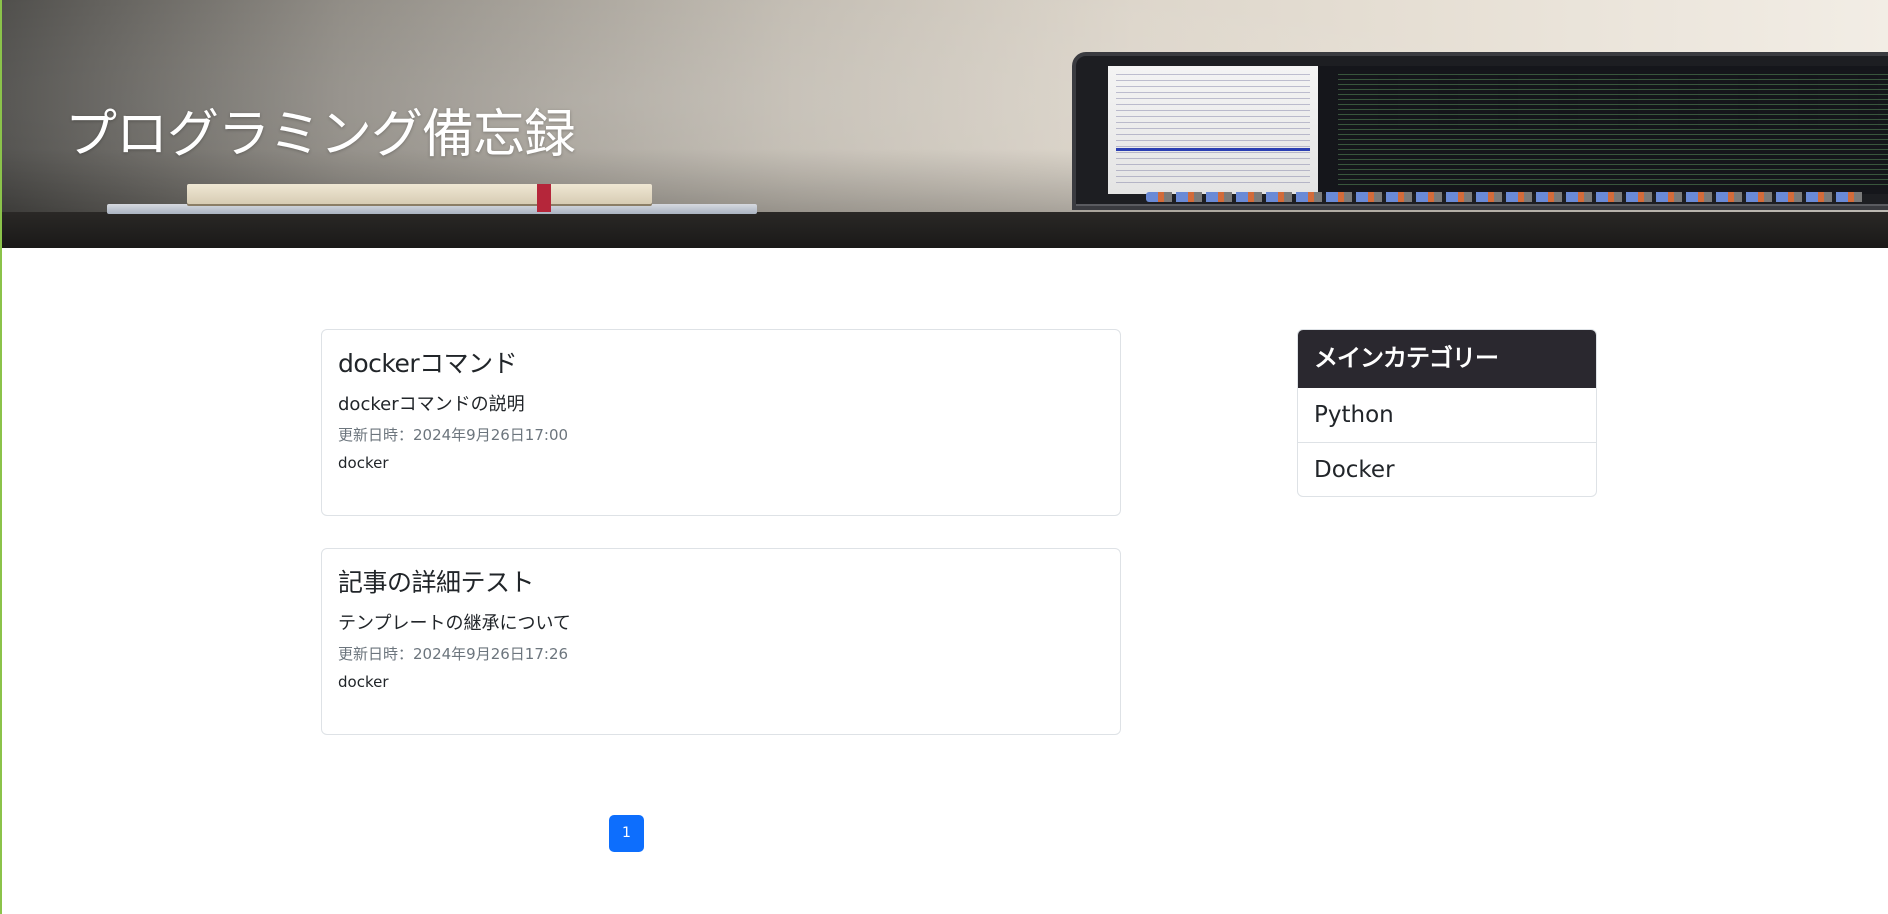 This screenshot has height=914, width=1888. What do you see at coordinates (1613, 130) in the screenshot?
I see `code-lines` at bounding box center [1613, 130].